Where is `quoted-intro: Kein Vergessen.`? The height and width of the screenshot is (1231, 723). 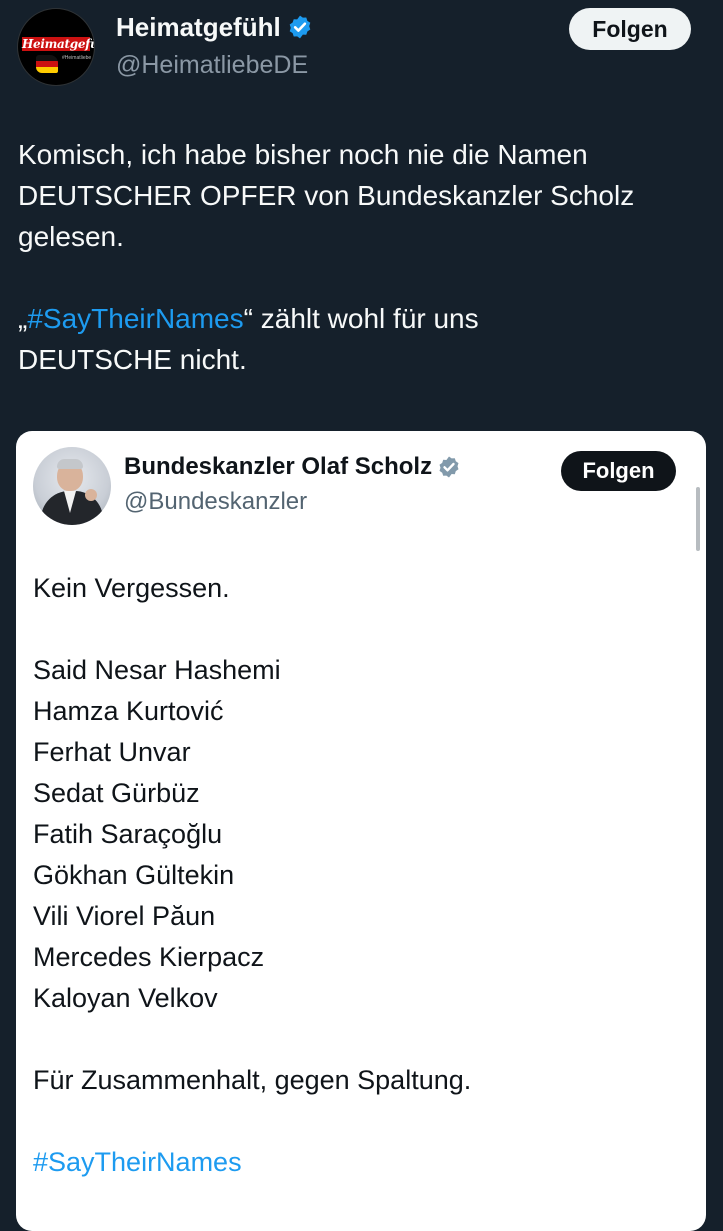
quoted-intro: Kein Vergessen. is located at coordinates (131, 588).